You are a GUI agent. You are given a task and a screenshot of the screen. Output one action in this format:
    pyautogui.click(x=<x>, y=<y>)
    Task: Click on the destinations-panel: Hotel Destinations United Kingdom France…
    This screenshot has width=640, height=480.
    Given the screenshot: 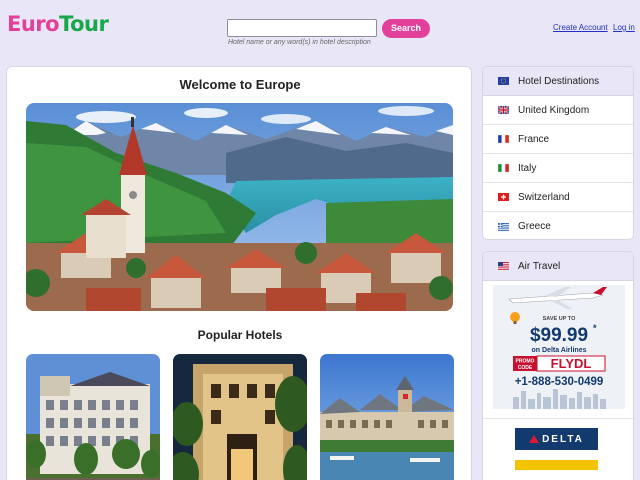 What is the action you would take?
    pyautogui.click(x=558, y=153)
    